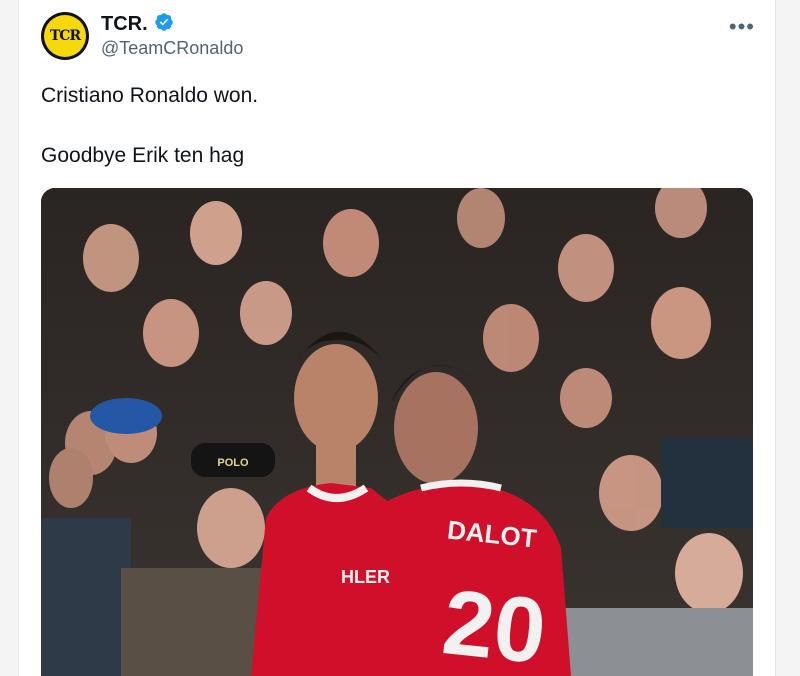  What do you see at coordinates (164, 24) in the screenshot?
I see `verified-badge-icon` at bounding box center [164, 24].